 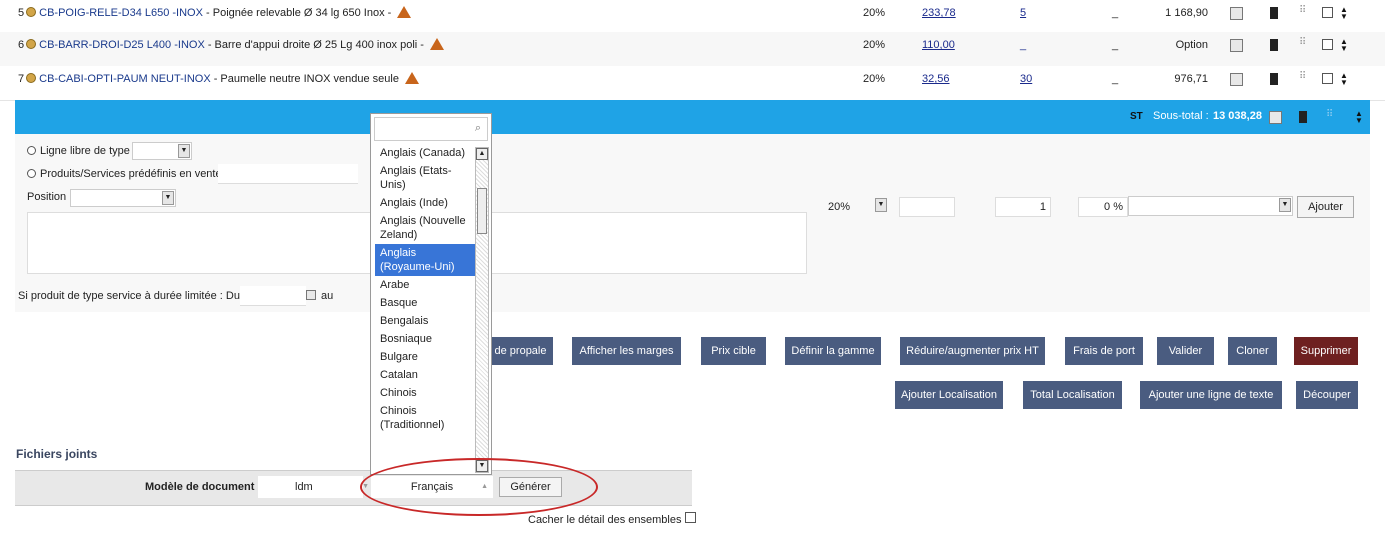 What do you see at coordinates (425, 153) in the screenshot?
I see `language-option: Anglais (Canada)` at bounding box center [425, 153].